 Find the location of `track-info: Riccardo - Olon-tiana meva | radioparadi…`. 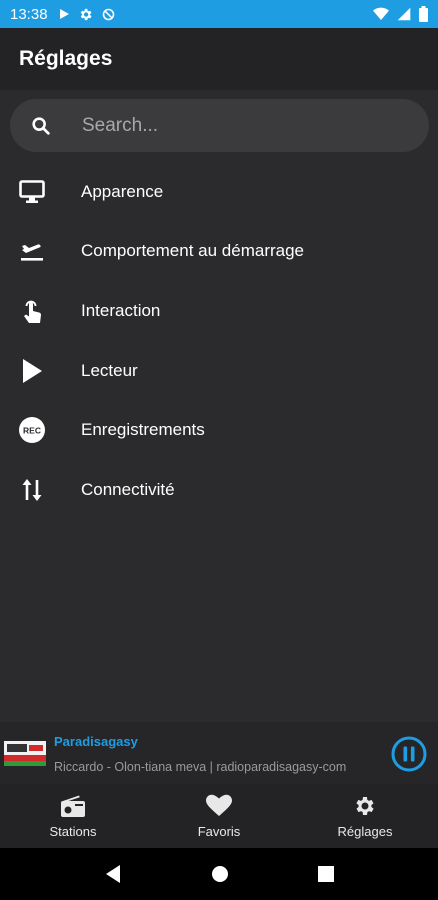

track-info: Riccardo - Olon-tiana meva | radioparadi… is located at coordinates (200, 767).